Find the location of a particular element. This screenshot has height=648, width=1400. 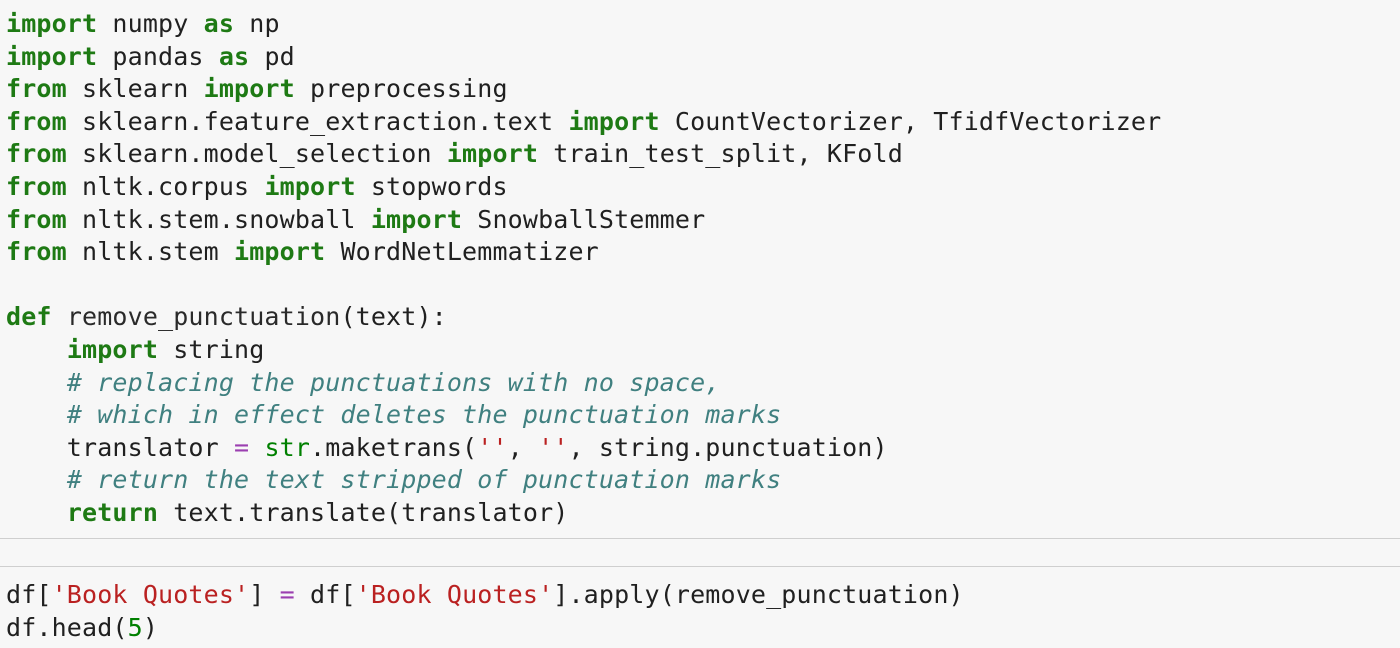

code-token: sklearn.feature_extraction.text is located at coordinates (317, 121).